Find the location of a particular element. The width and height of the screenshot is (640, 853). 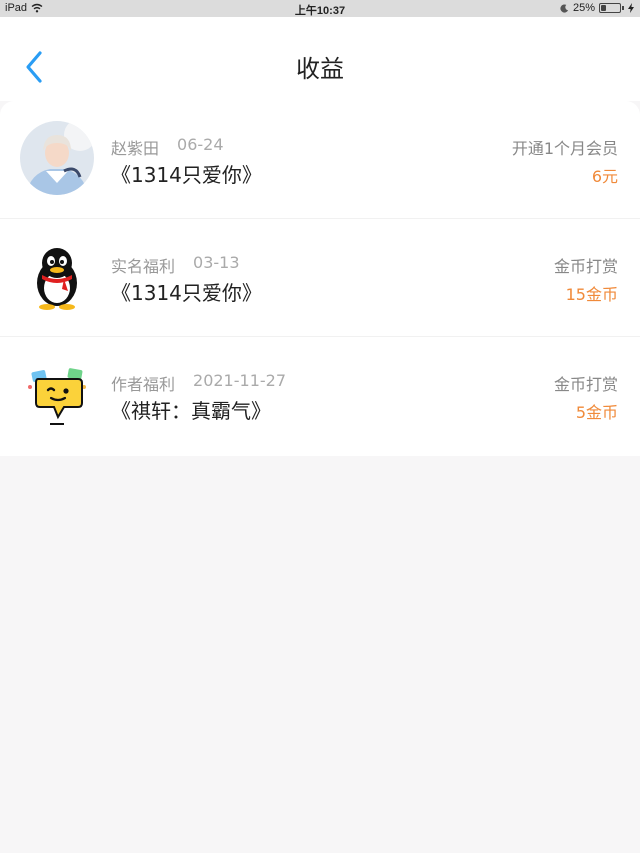

clock: 上午10:37 is located at coordinates (320, 11).